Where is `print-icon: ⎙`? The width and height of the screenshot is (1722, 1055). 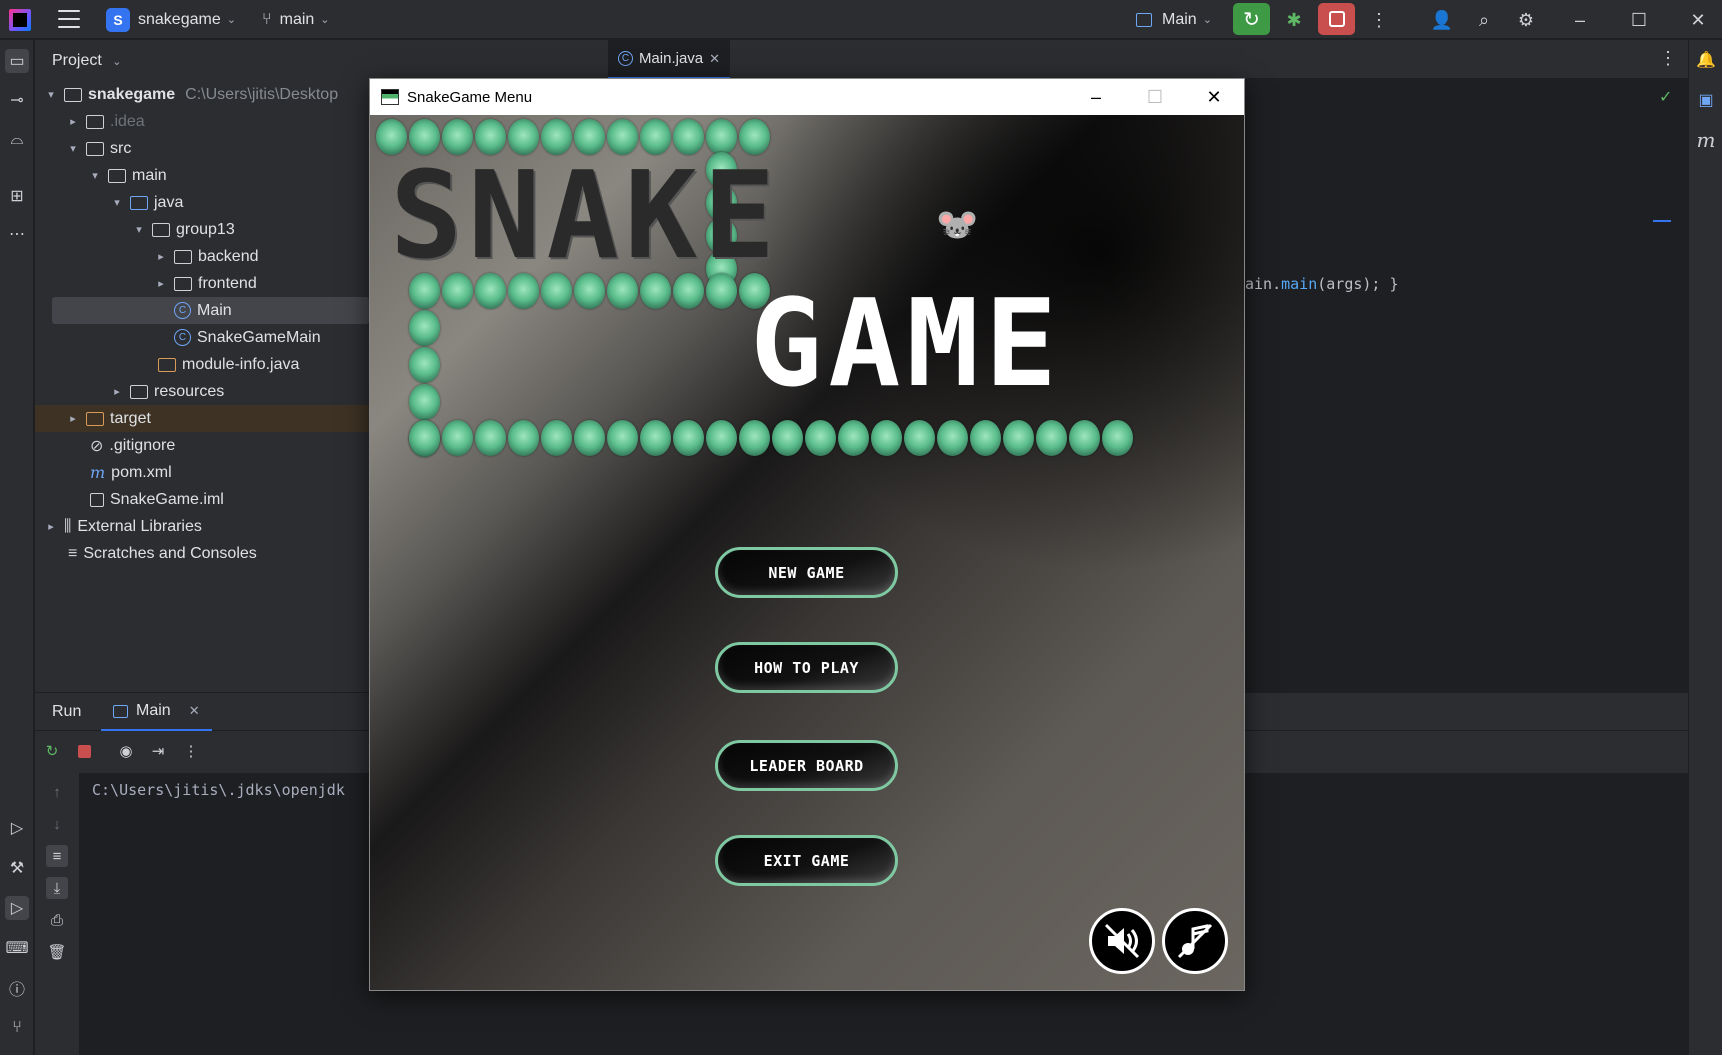
print-icon: ⎙ is located at coordinates (57, 920).